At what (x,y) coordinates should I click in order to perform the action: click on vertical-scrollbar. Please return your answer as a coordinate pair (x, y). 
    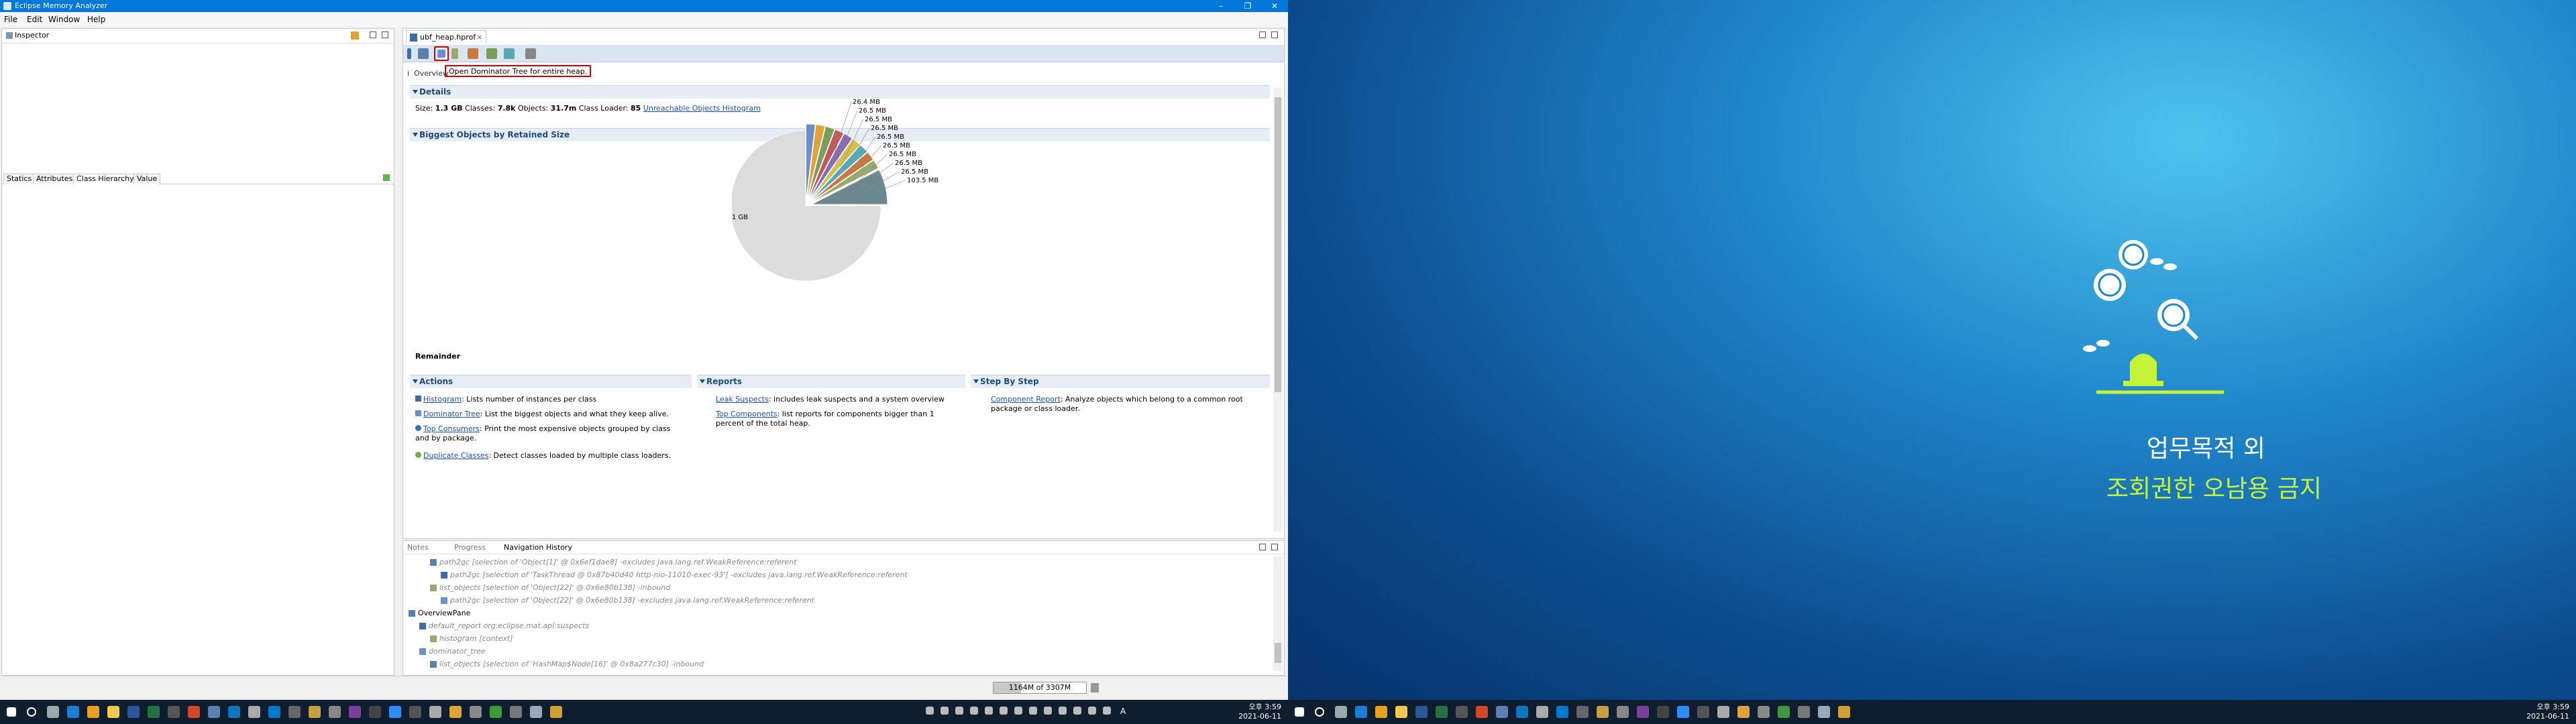
    Looking at the image, I should click on (1278, 310).